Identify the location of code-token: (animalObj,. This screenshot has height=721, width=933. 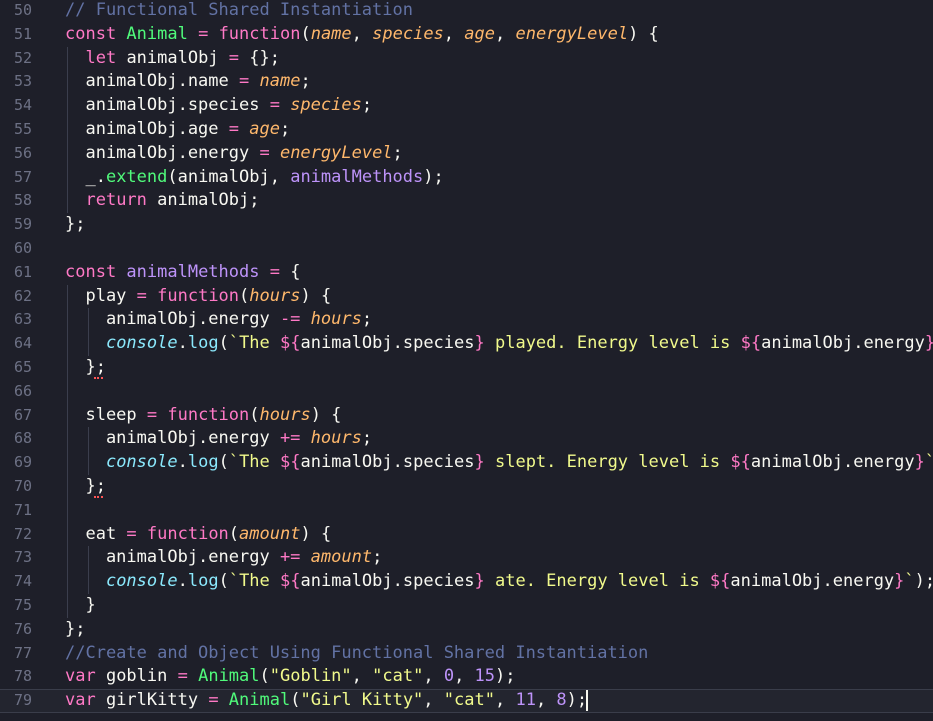
(229, 176).